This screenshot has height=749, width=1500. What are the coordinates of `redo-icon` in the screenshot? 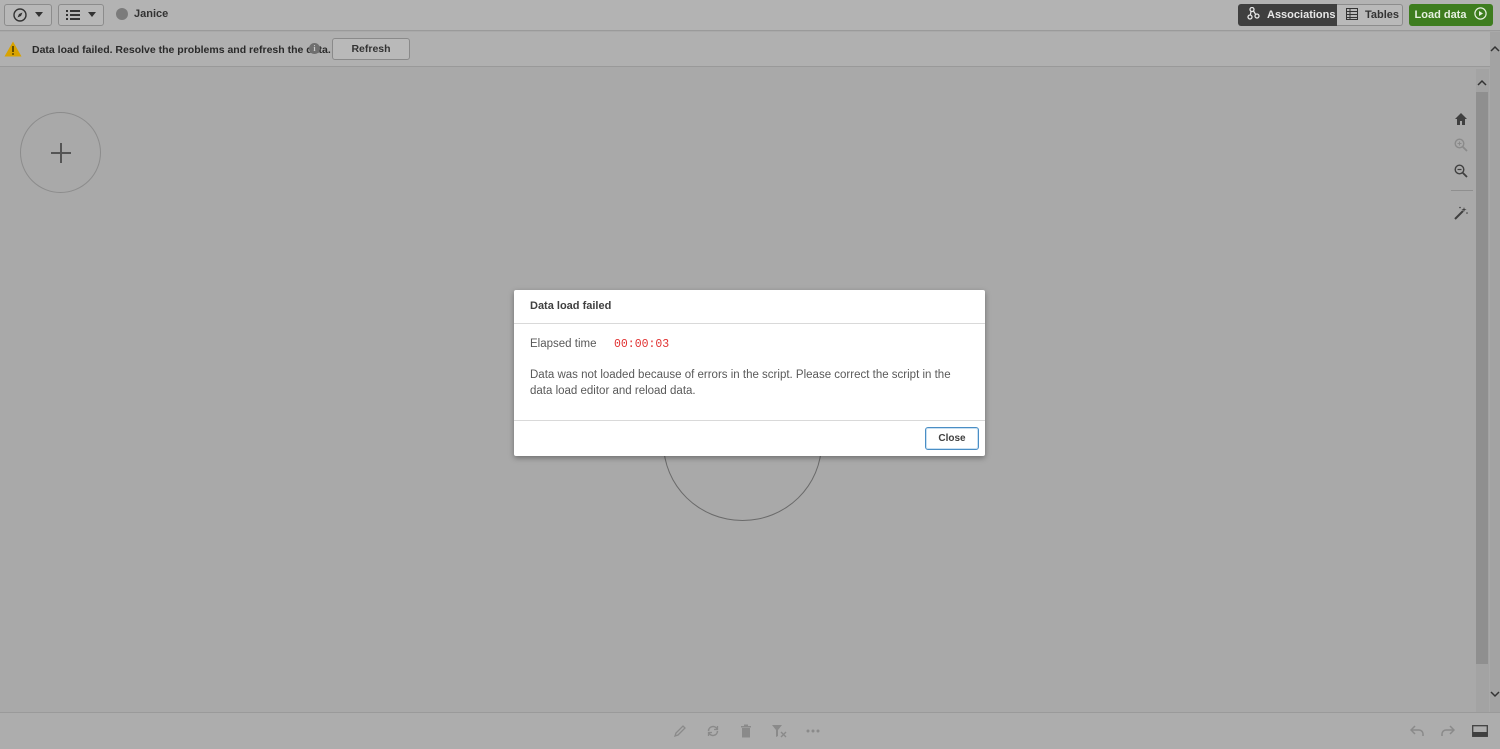 It's located at (1448, 731).